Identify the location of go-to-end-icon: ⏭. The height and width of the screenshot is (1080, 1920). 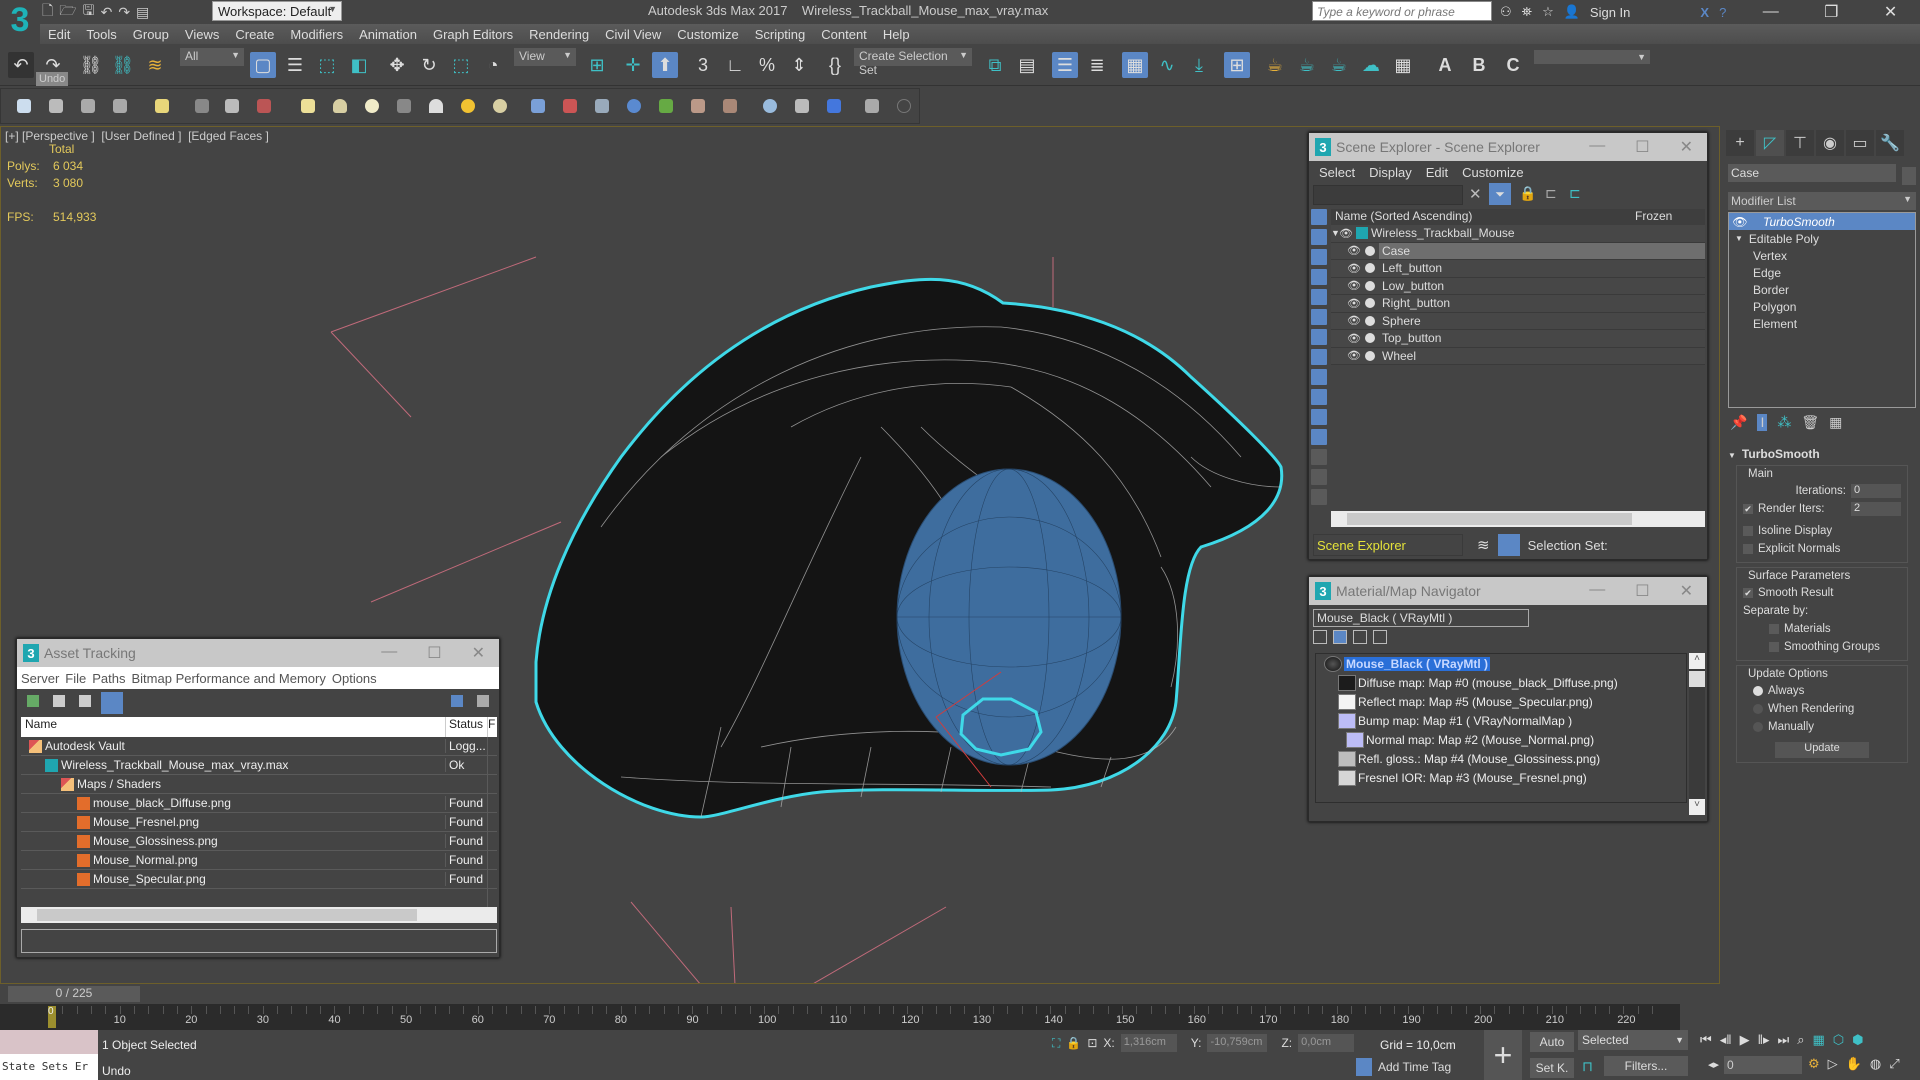
(1784, 1040).